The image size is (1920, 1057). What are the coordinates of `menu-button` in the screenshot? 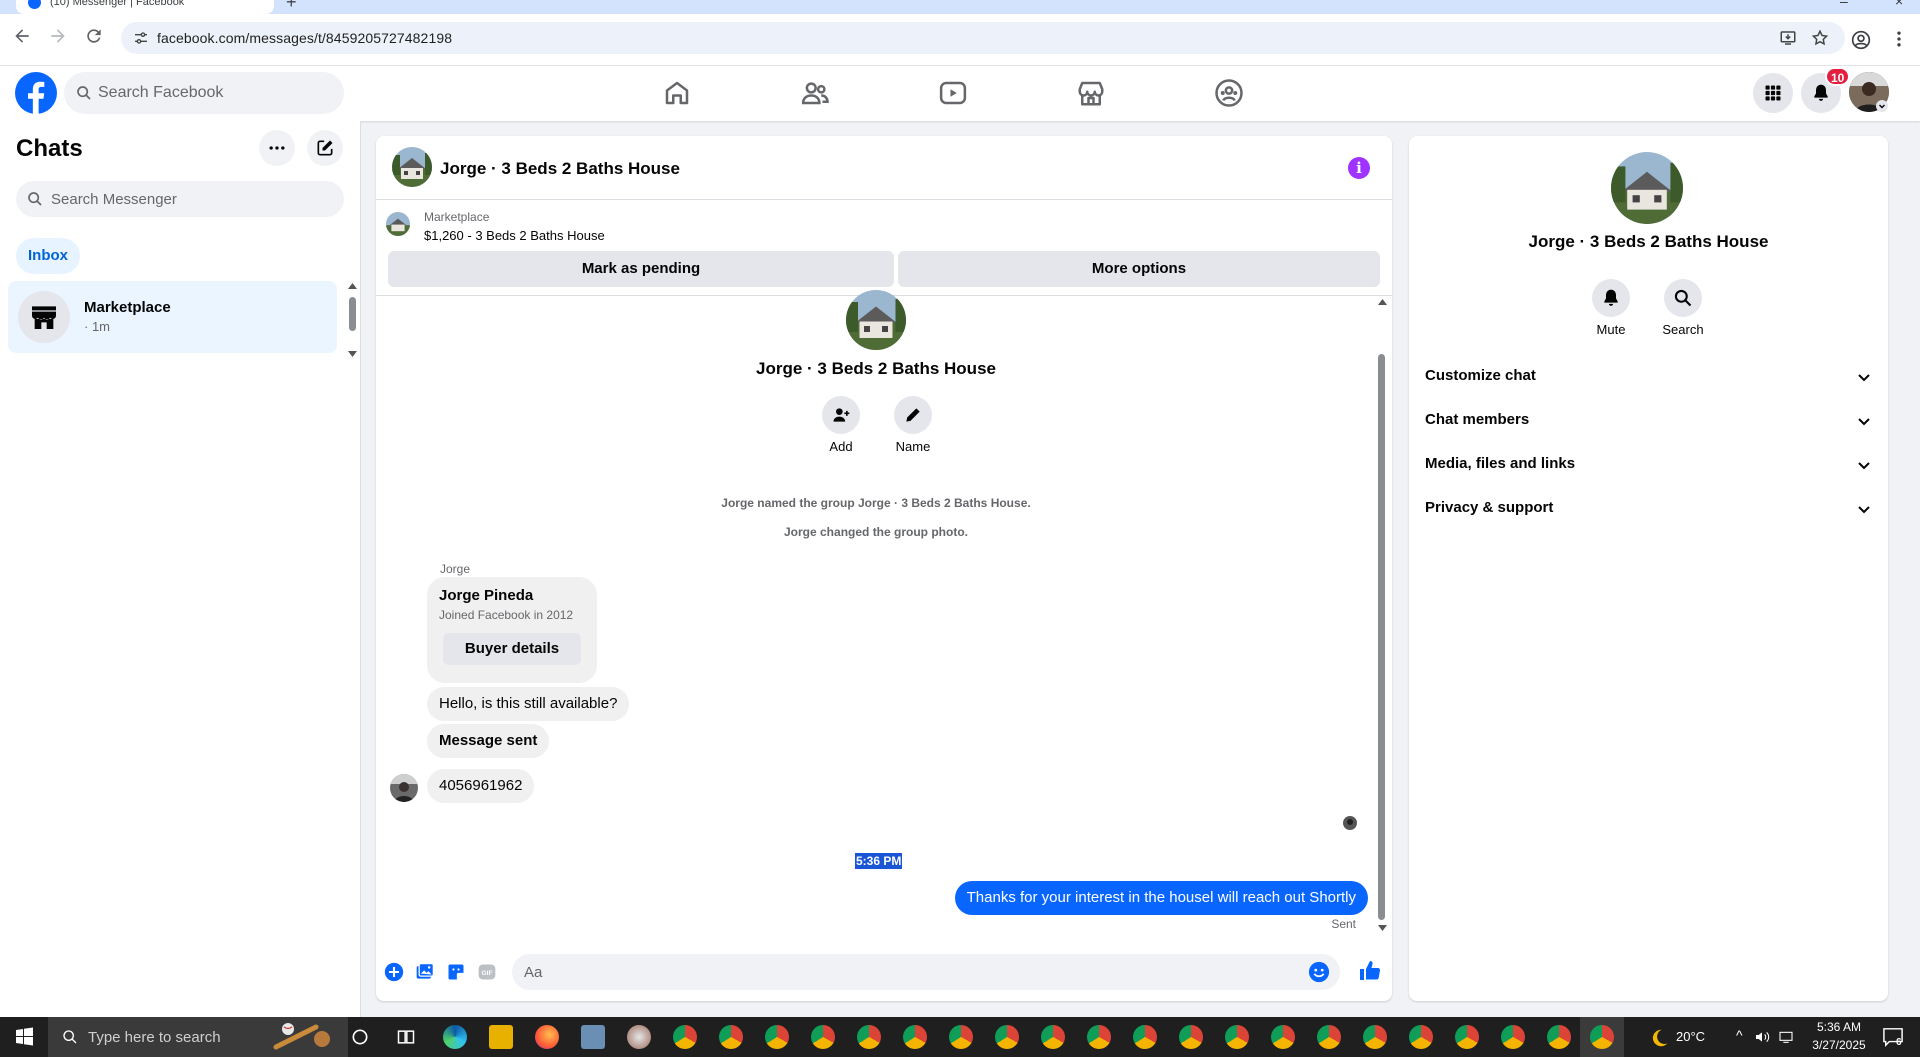 It's located at (1773, 93).